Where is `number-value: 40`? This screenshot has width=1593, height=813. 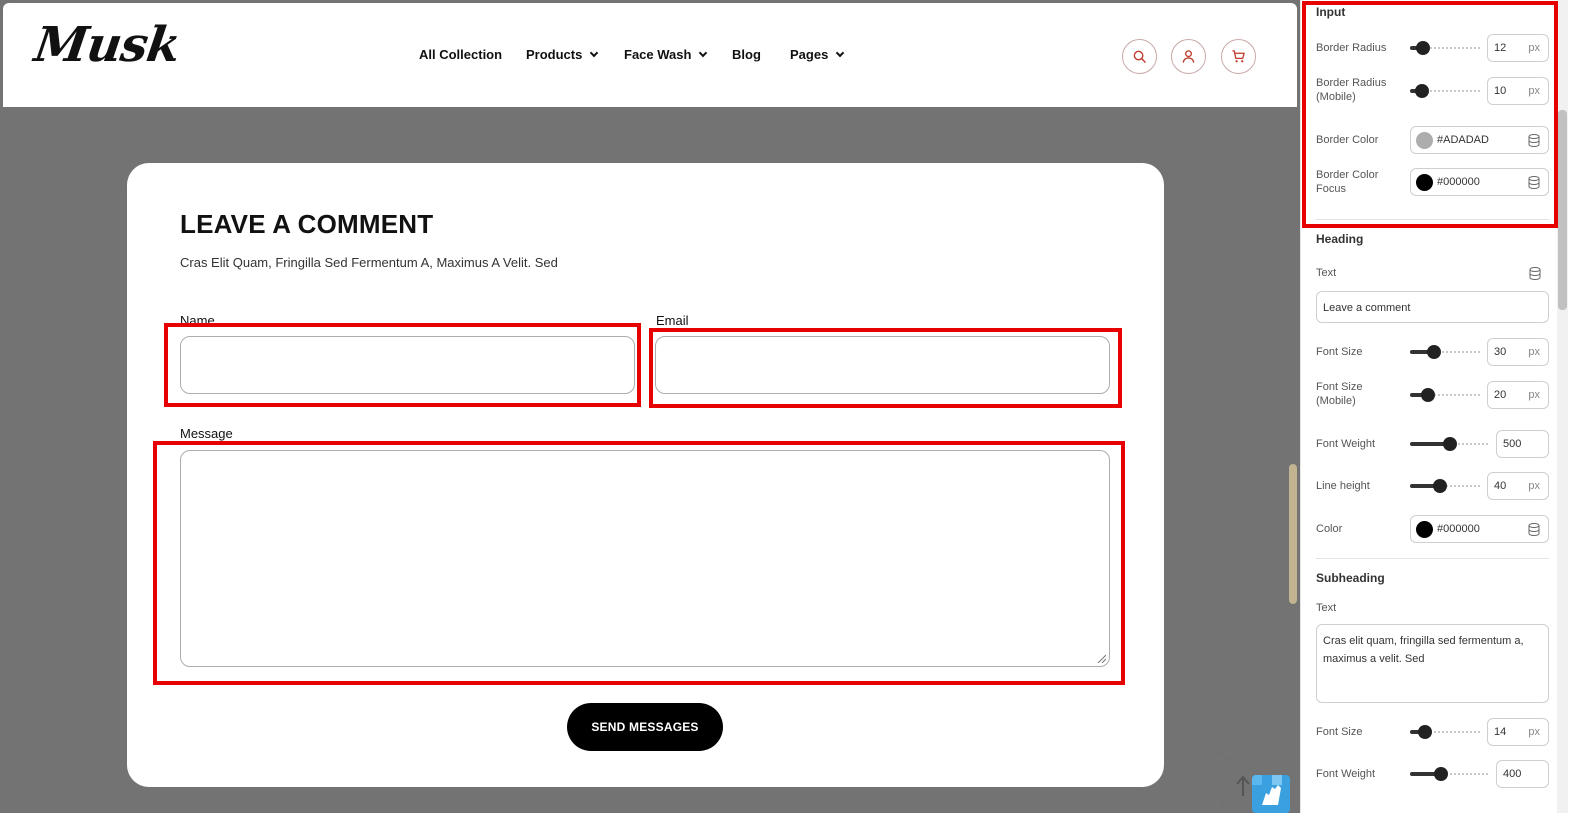 number-value: 40 is located at coordinates (1500, 486).